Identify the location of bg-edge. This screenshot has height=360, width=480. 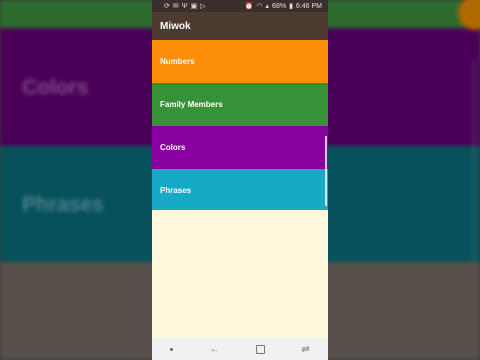
(474, 160).